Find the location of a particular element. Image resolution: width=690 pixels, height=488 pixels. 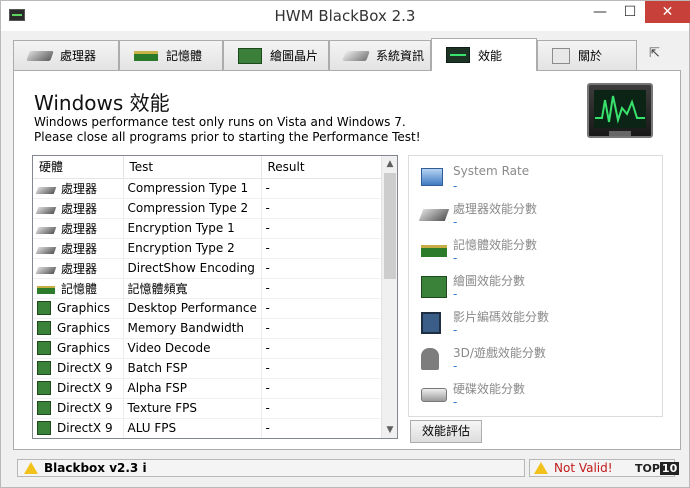

version-text: Blackbox v2.3 i is located at coordinates (95, 468).